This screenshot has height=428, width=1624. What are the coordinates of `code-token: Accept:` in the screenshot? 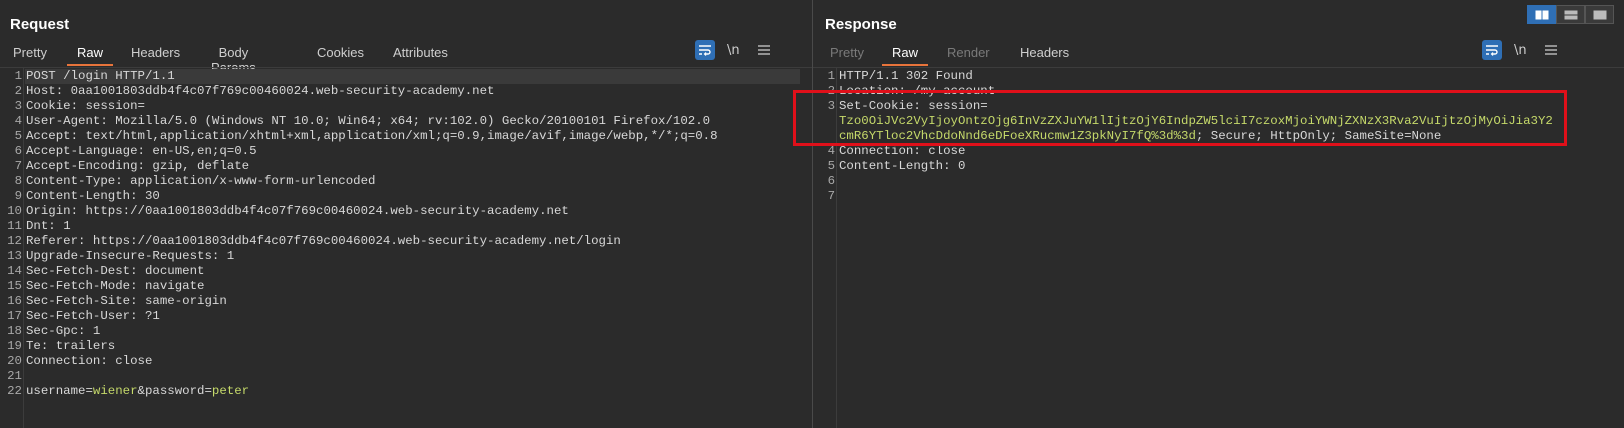 It's located at (56, 136).